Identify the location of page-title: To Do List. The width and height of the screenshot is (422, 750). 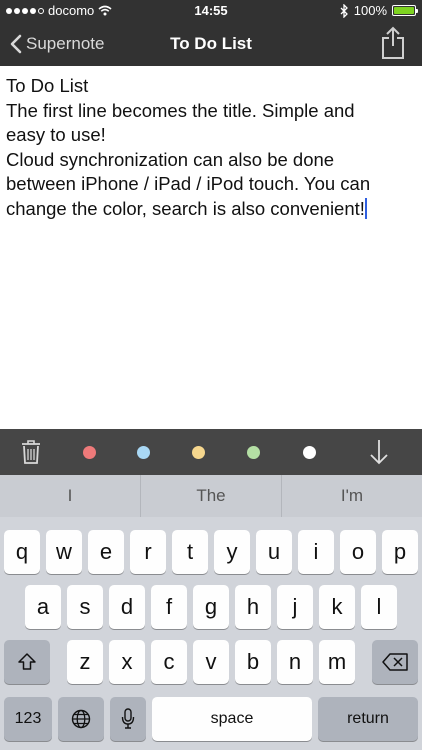
(211, 43).